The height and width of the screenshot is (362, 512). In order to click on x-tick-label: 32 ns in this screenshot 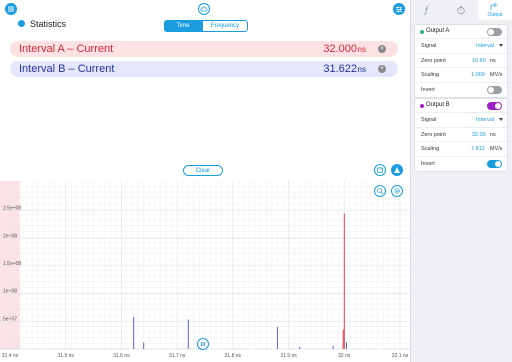, I will do `click(344, 356)`.